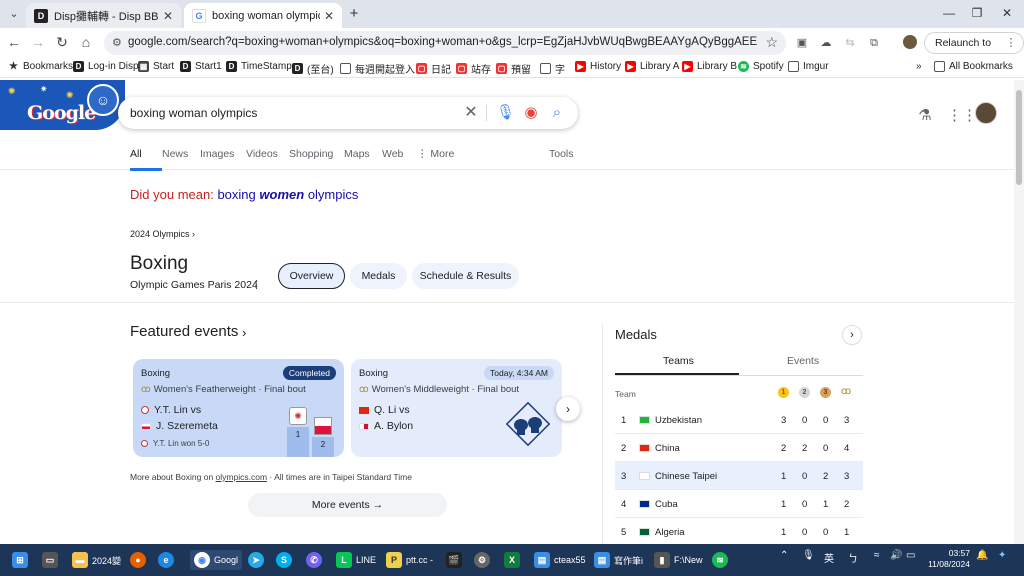 This screenshot has width=1024, height=576. What do you see at coordinates (803, 361) in the screenshot?
I see `tab-events: Events` at bounding box center [803, 361].